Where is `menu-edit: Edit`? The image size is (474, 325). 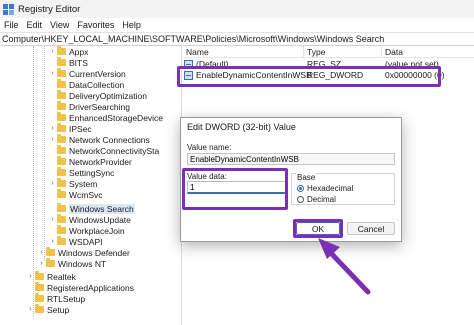
menu-edit: Edit is located at coordinates (35, 25).